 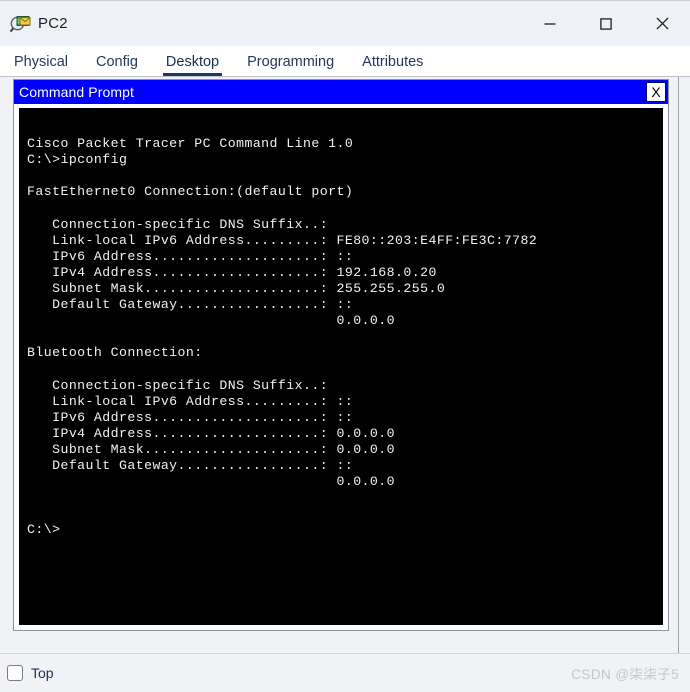 What do you see at coordinates (42, 673) in the screenshot?
I see `top-checkbox-label: Top` at bounding box center [42, 673].